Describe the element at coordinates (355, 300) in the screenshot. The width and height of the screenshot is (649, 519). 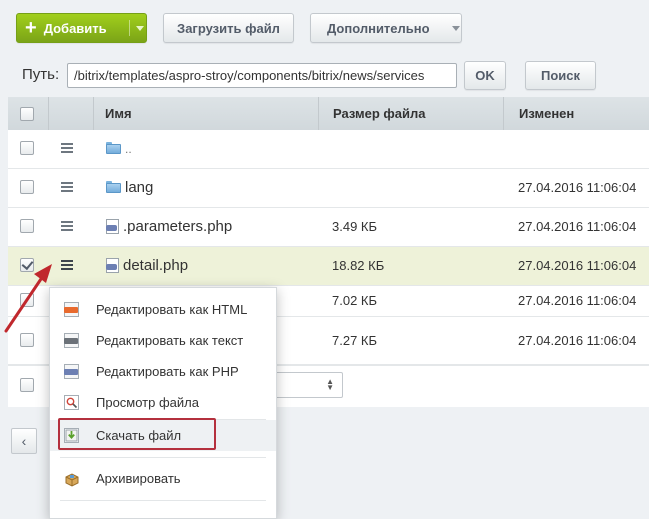
I see `file-size: 7.02 КБ` at that location.